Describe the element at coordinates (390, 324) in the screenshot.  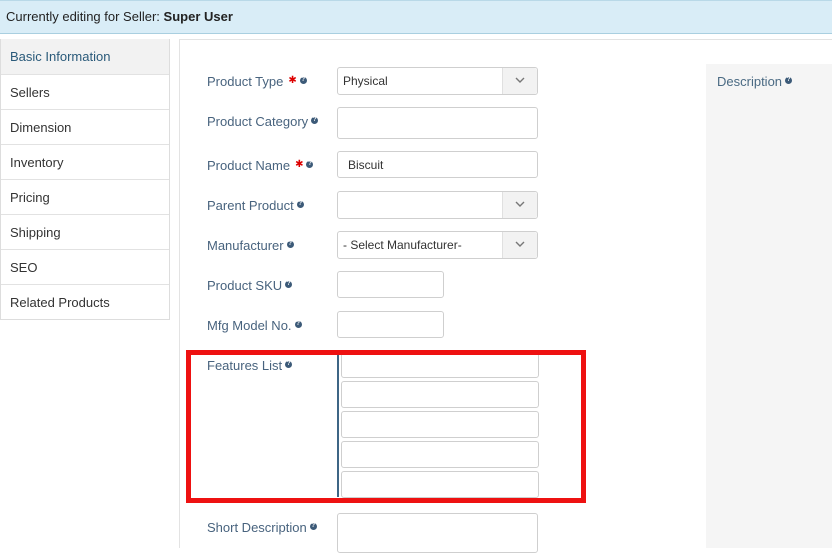
I see `mfg-model-no-input` at that location.